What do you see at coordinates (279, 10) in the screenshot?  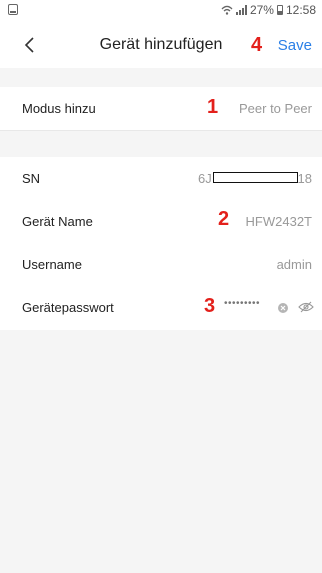 I see `battery-icon` at bounding box center [279, 10].